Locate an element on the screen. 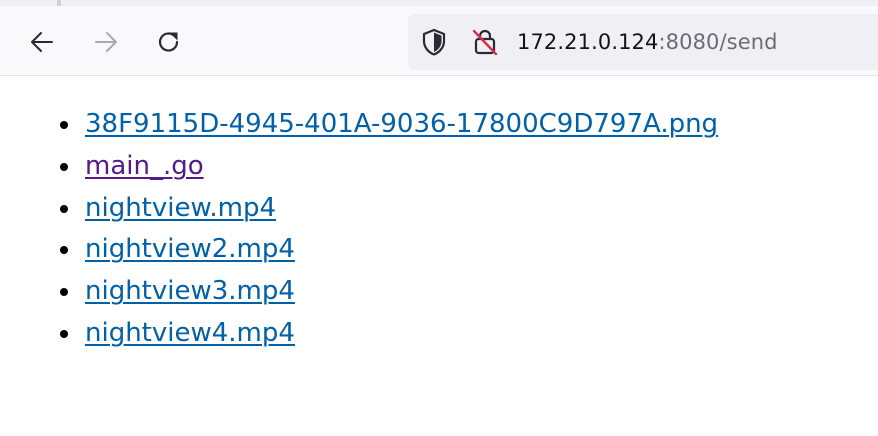 This screenshot has height=436, width=878. tracking-protection-shield-icon is located at coordinates (434, 42).